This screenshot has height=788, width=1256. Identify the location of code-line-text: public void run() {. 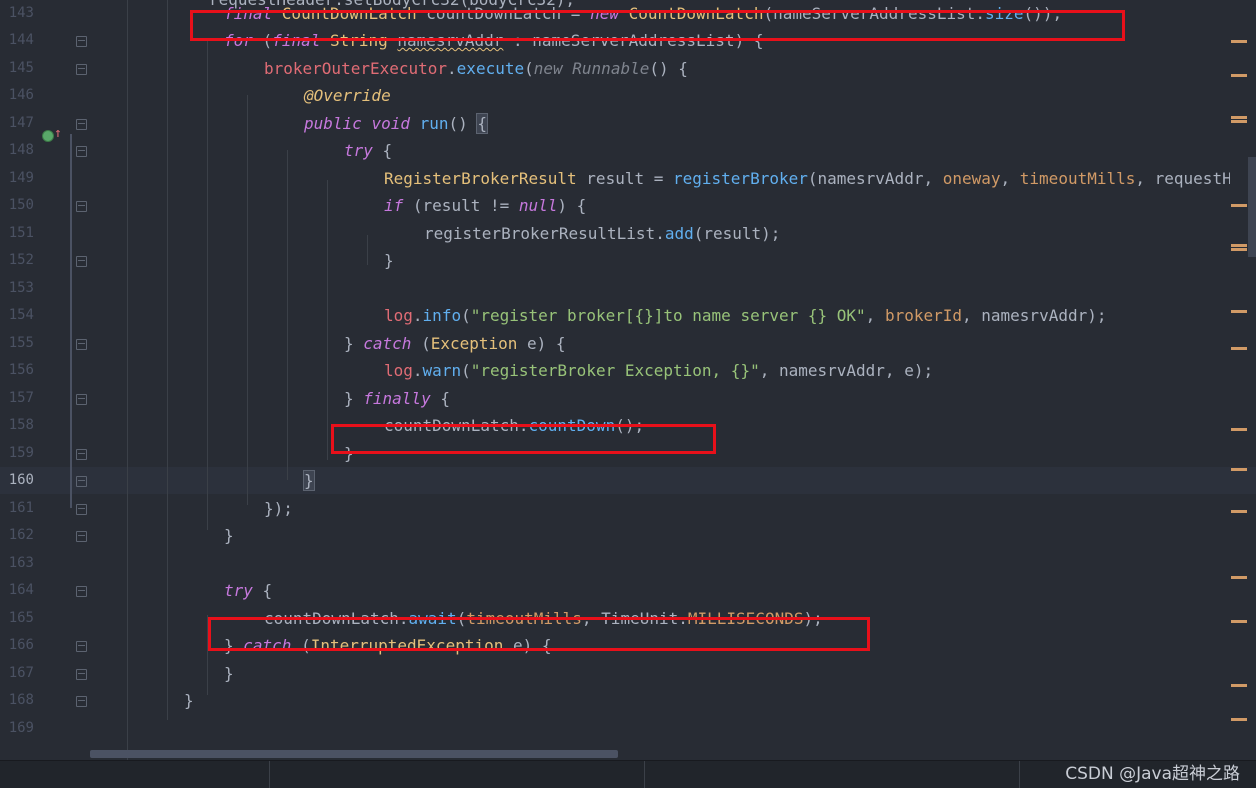
(396, 123).